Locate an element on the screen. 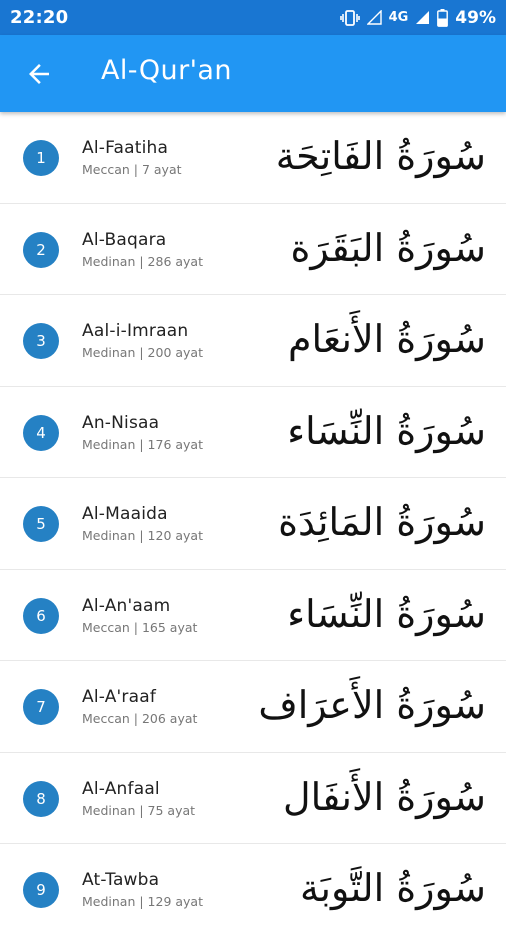 This screenshot has height=935, width=506. status-icons: 4G 49% is located at coordinates (417, 17).